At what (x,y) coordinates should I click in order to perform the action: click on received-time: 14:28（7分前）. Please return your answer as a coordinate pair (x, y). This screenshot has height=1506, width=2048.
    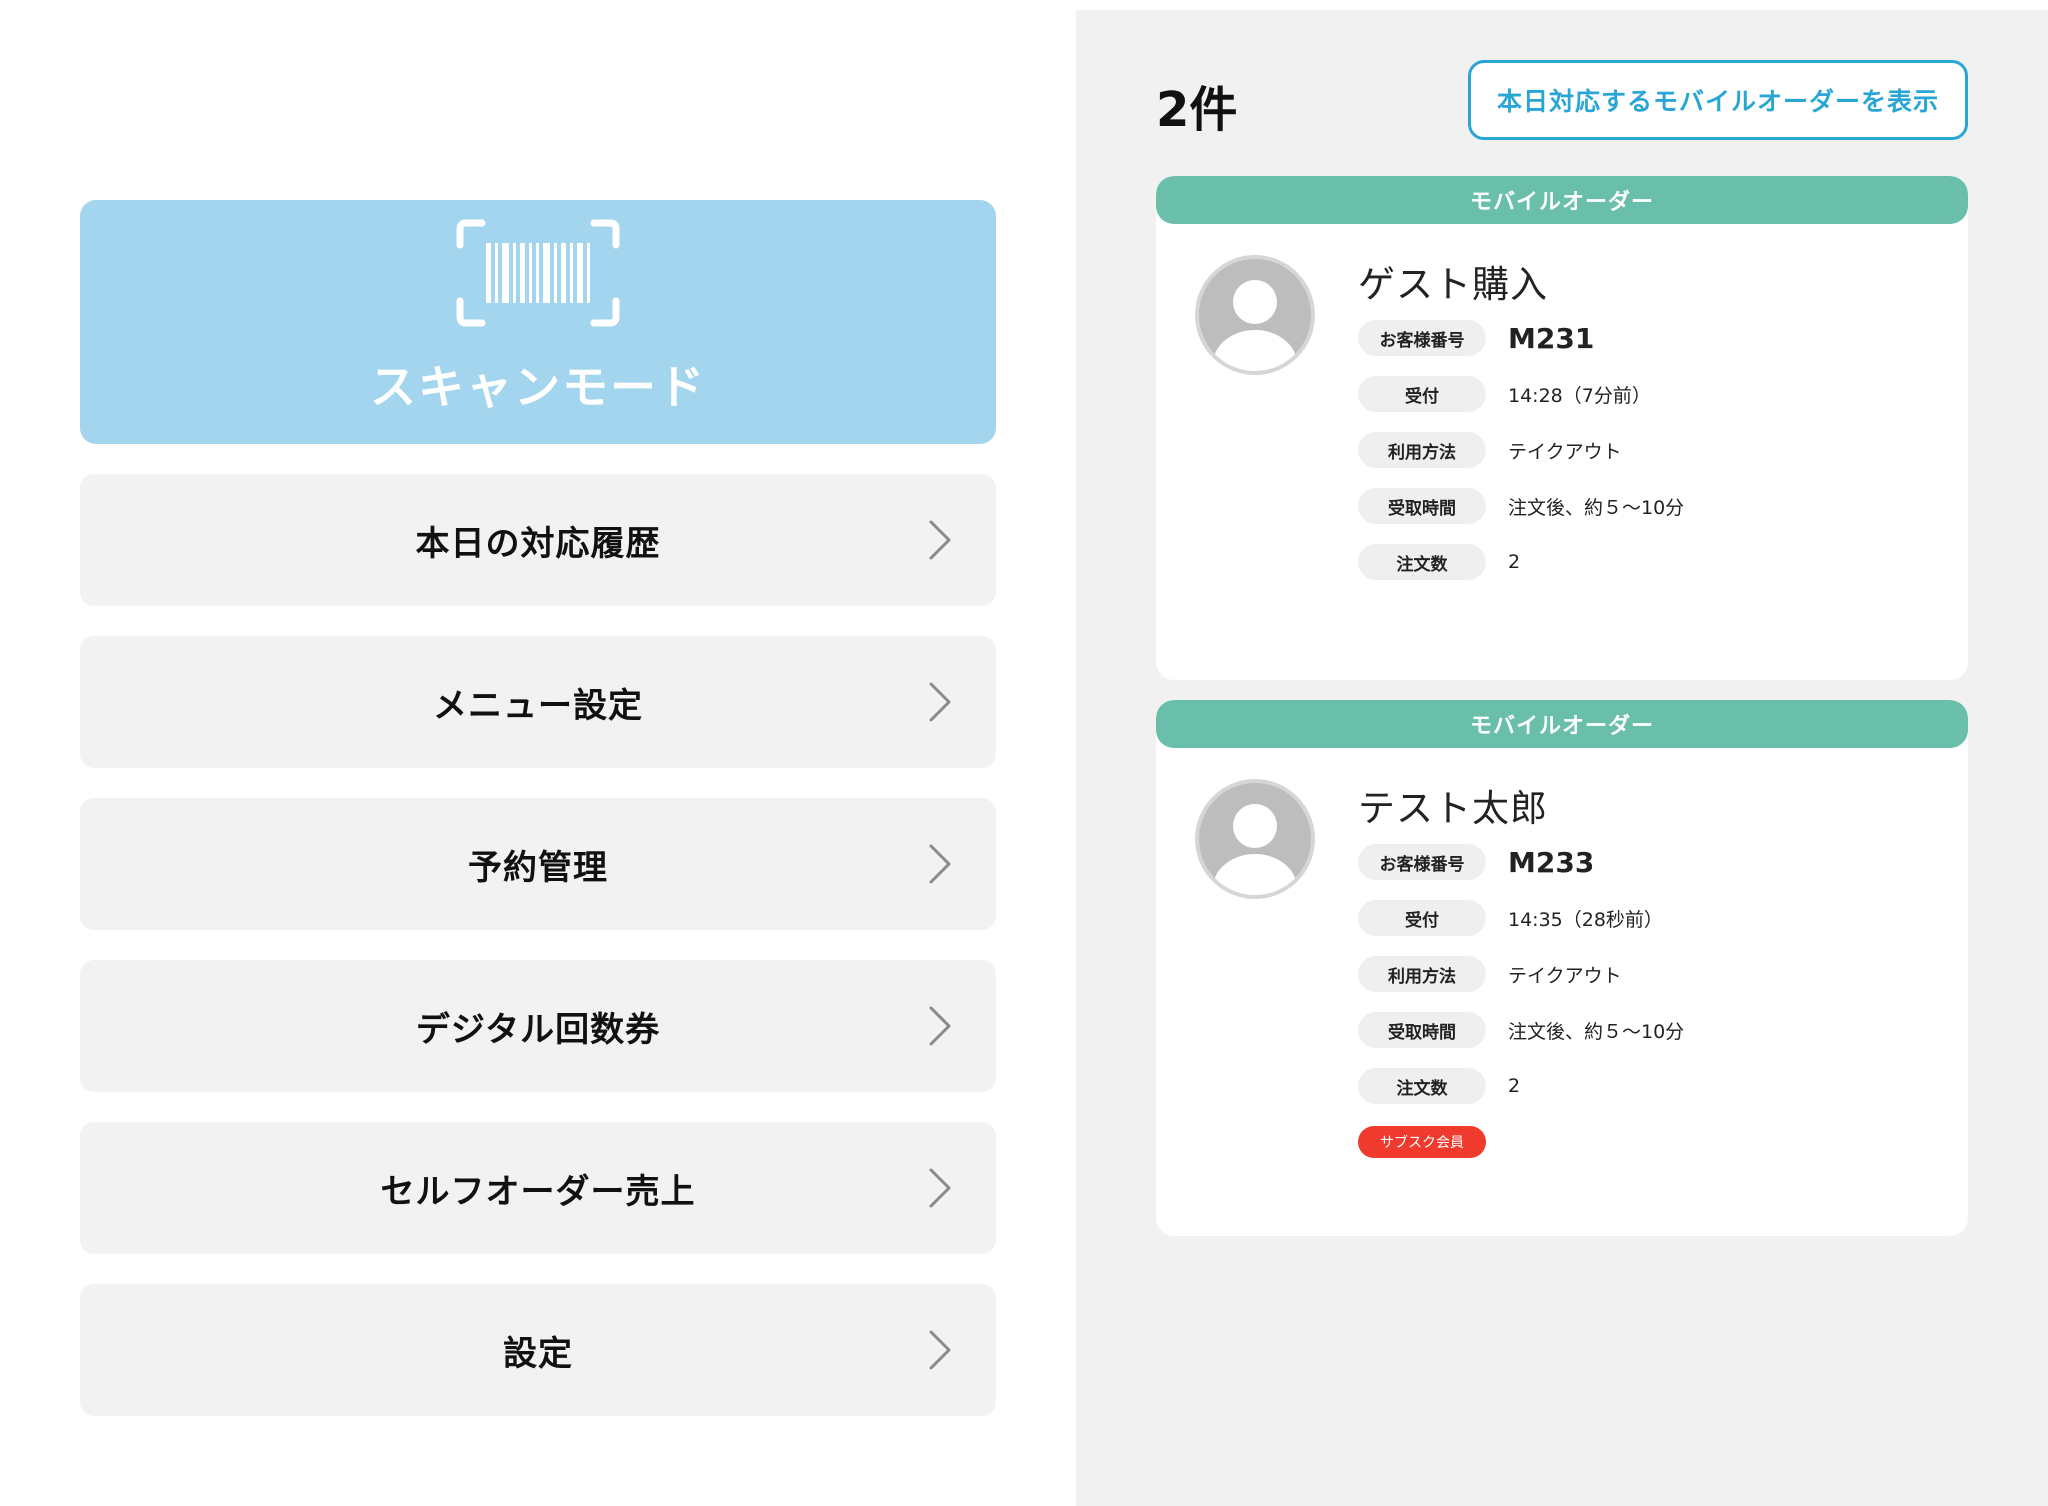
    Looking at the image, I should click on (1579, 395).